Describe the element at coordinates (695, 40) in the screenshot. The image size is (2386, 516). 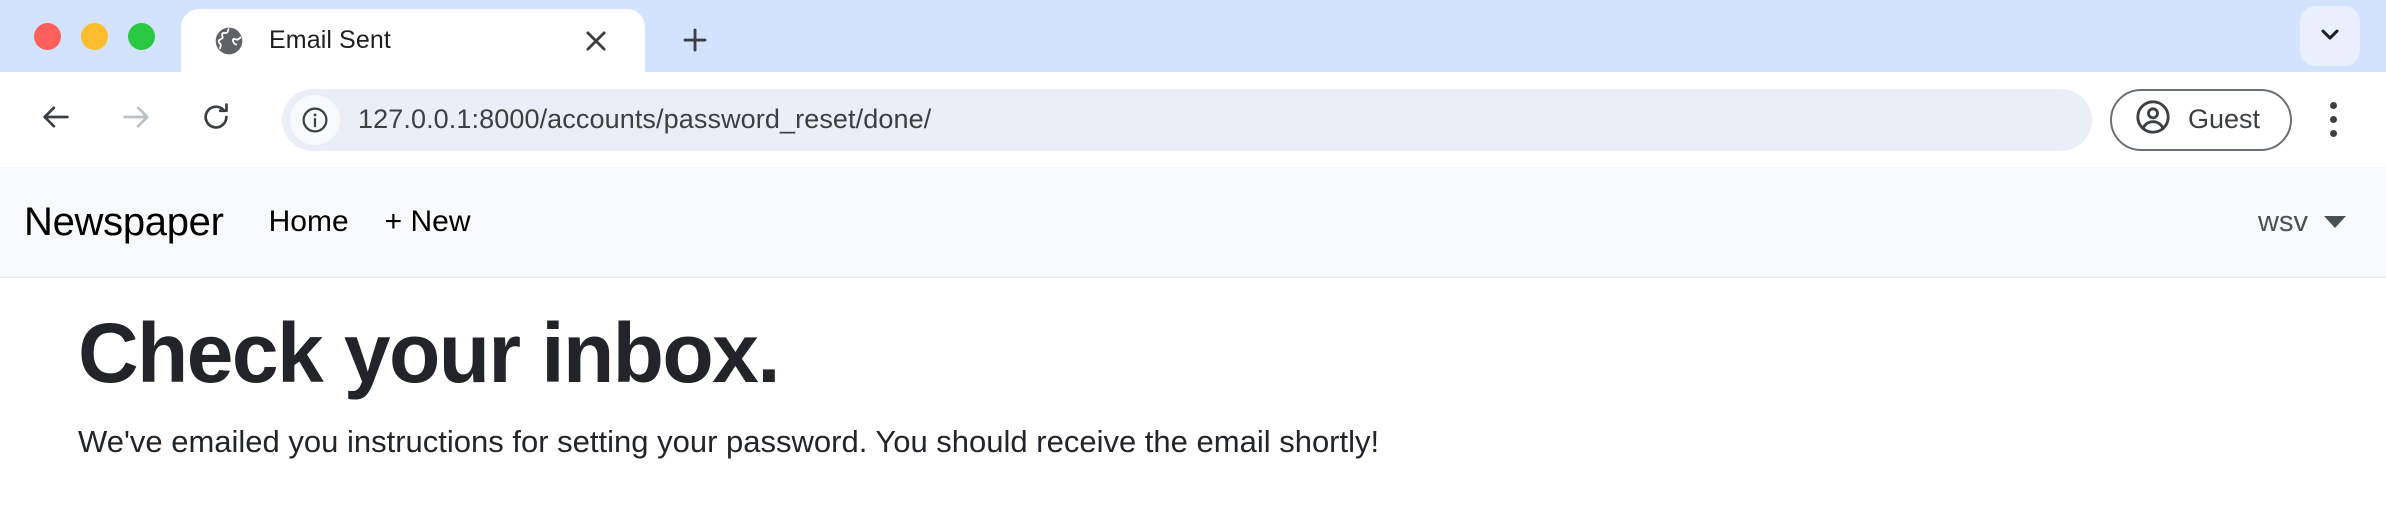
I see `new-tab-button` at that location.